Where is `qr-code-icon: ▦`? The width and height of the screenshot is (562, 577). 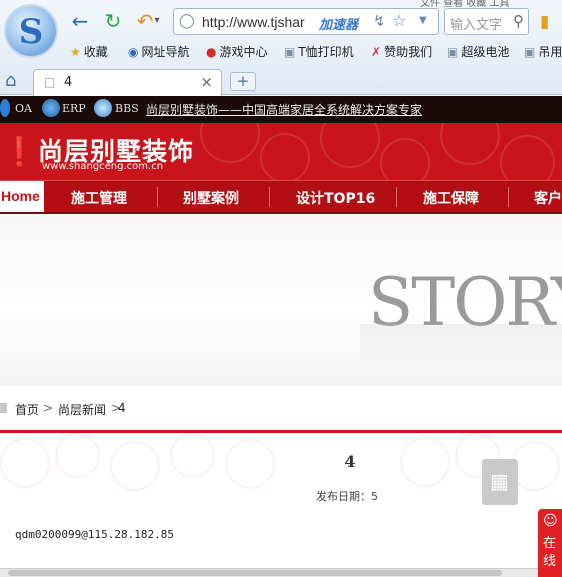
qr-code-icon: ▦ is located at coordinates (499, 481).